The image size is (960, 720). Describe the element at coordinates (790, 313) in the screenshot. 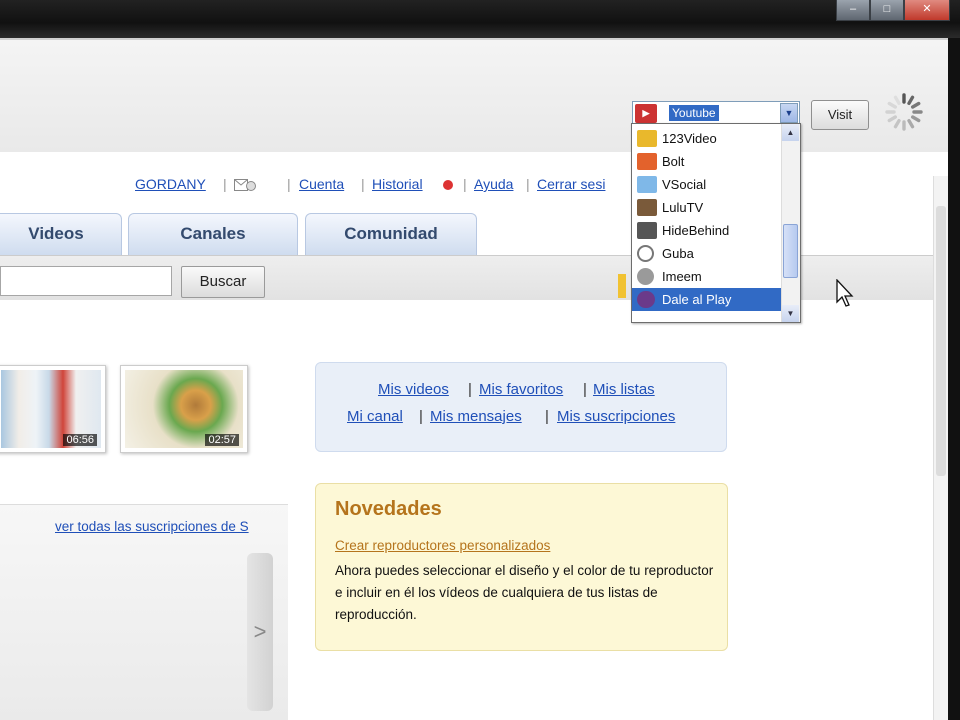

I see `scroll-down-icon: ▼` at that location.